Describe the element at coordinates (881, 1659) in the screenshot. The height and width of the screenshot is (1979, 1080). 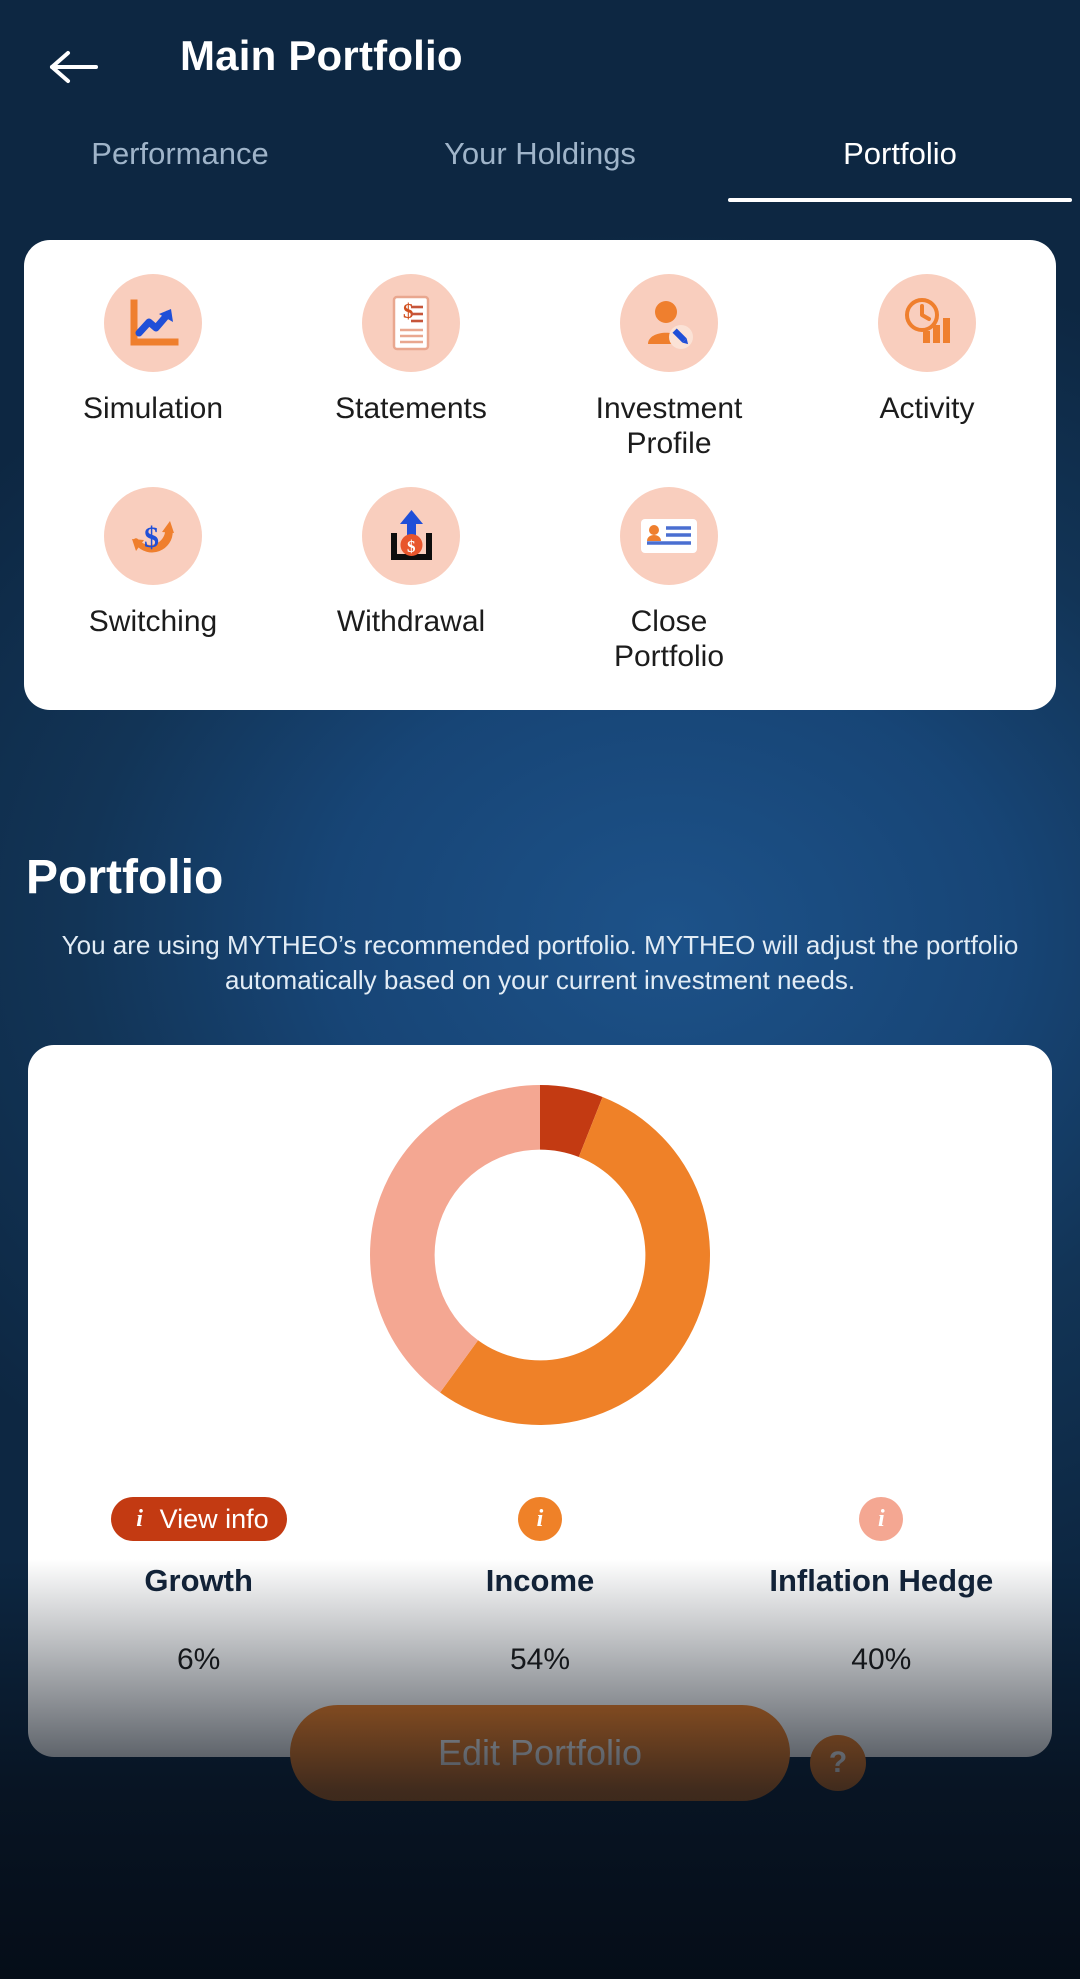
I see `legend-percent: 40%` at that location.